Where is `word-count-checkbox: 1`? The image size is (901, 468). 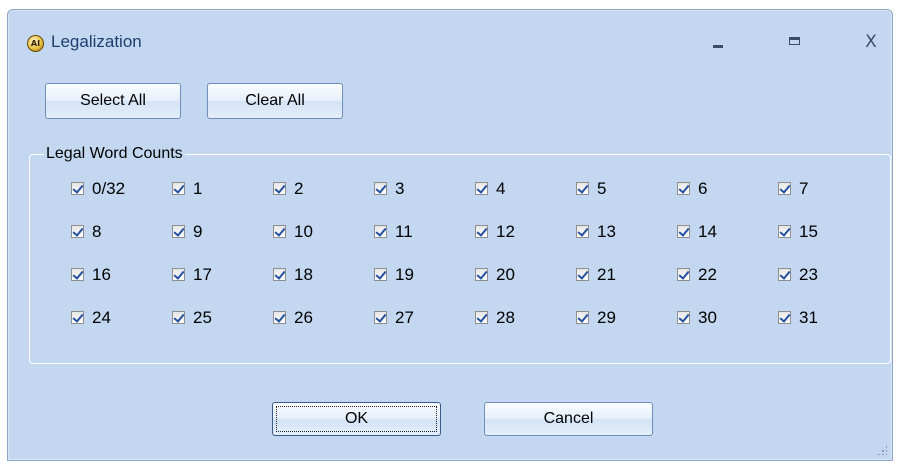
word-count-checkbox: 1 is located at coordinates (222, 199).